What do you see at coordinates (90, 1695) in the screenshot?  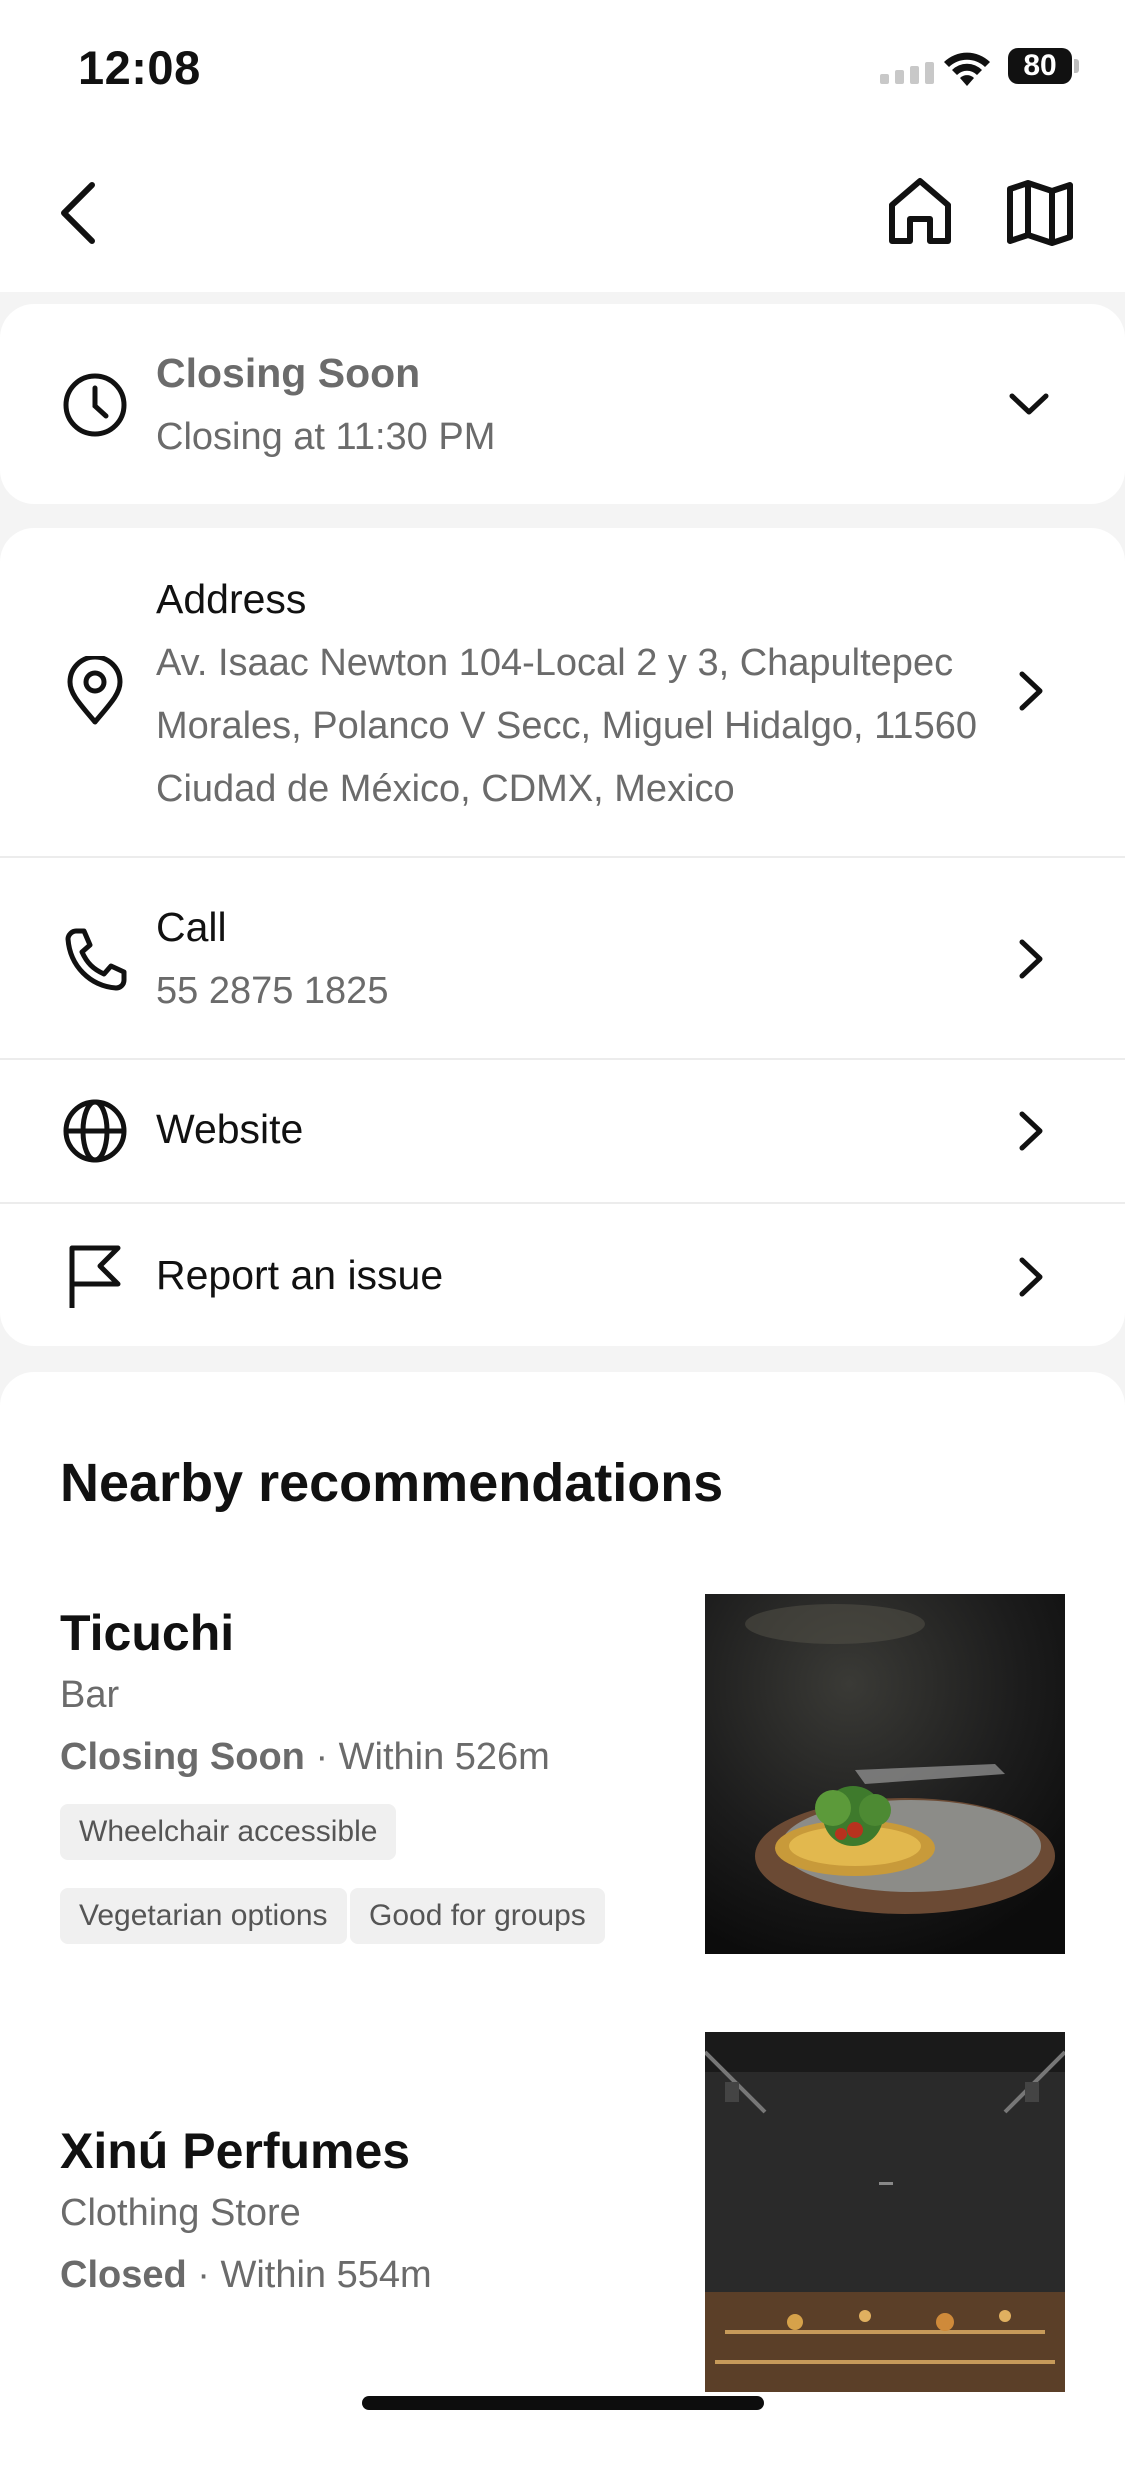 I see `recommendation-category: Bar` at bounding box center [90, 1695].